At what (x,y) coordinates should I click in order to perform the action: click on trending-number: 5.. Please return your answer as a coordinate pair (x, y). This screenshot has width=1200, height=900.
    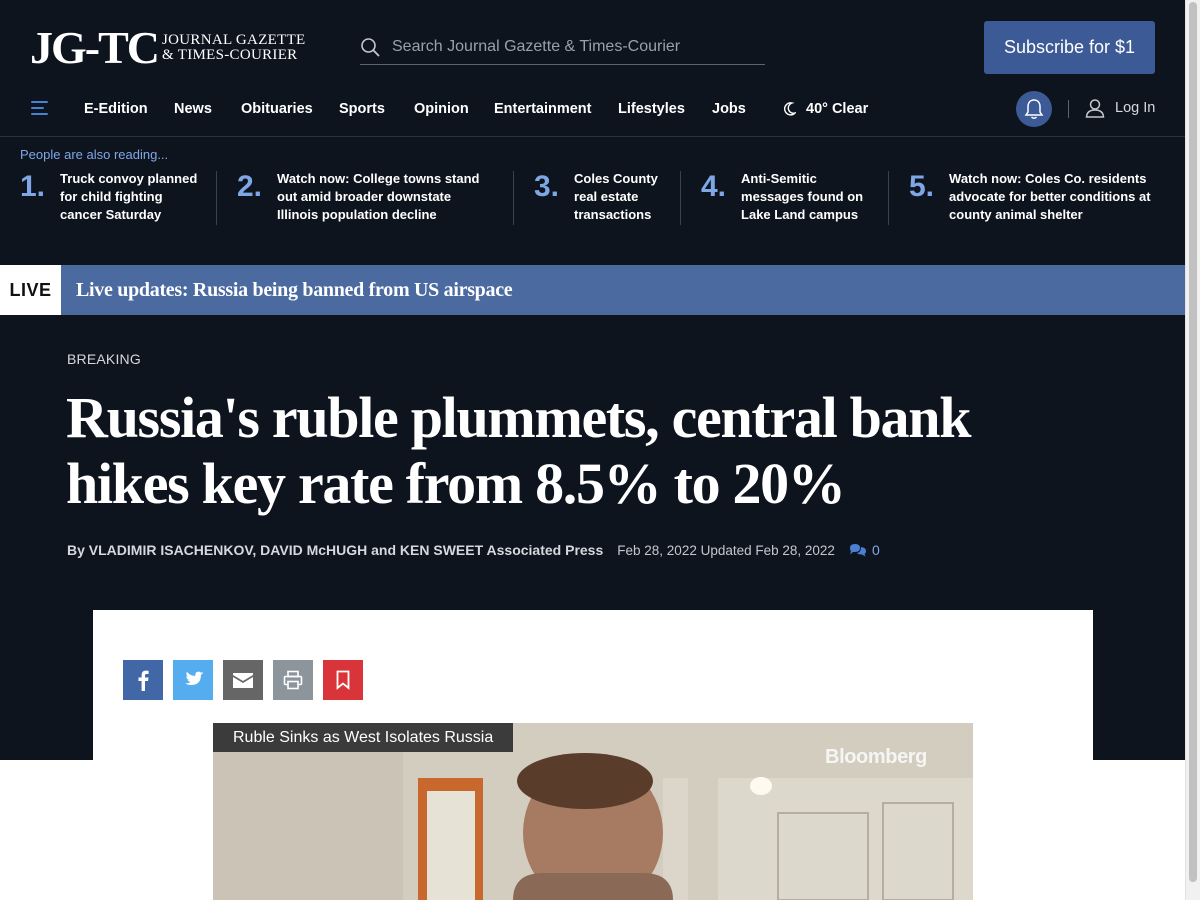
    Looking at the image, I should click on (922, 186).